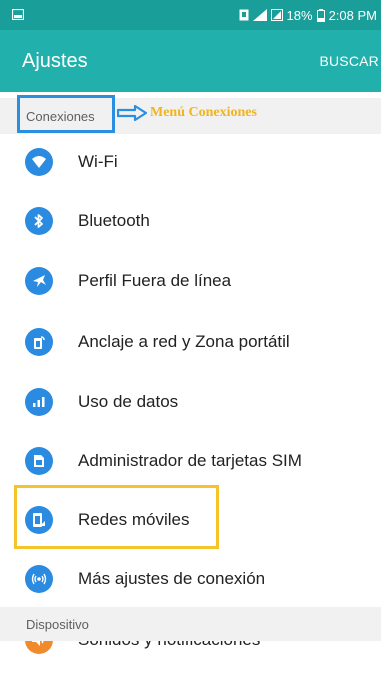 The image size is (381, 683). What do you see at coordinates (244, 15) in the screenshot?
I see `nfc-icon` at bounding box center [244, 15].